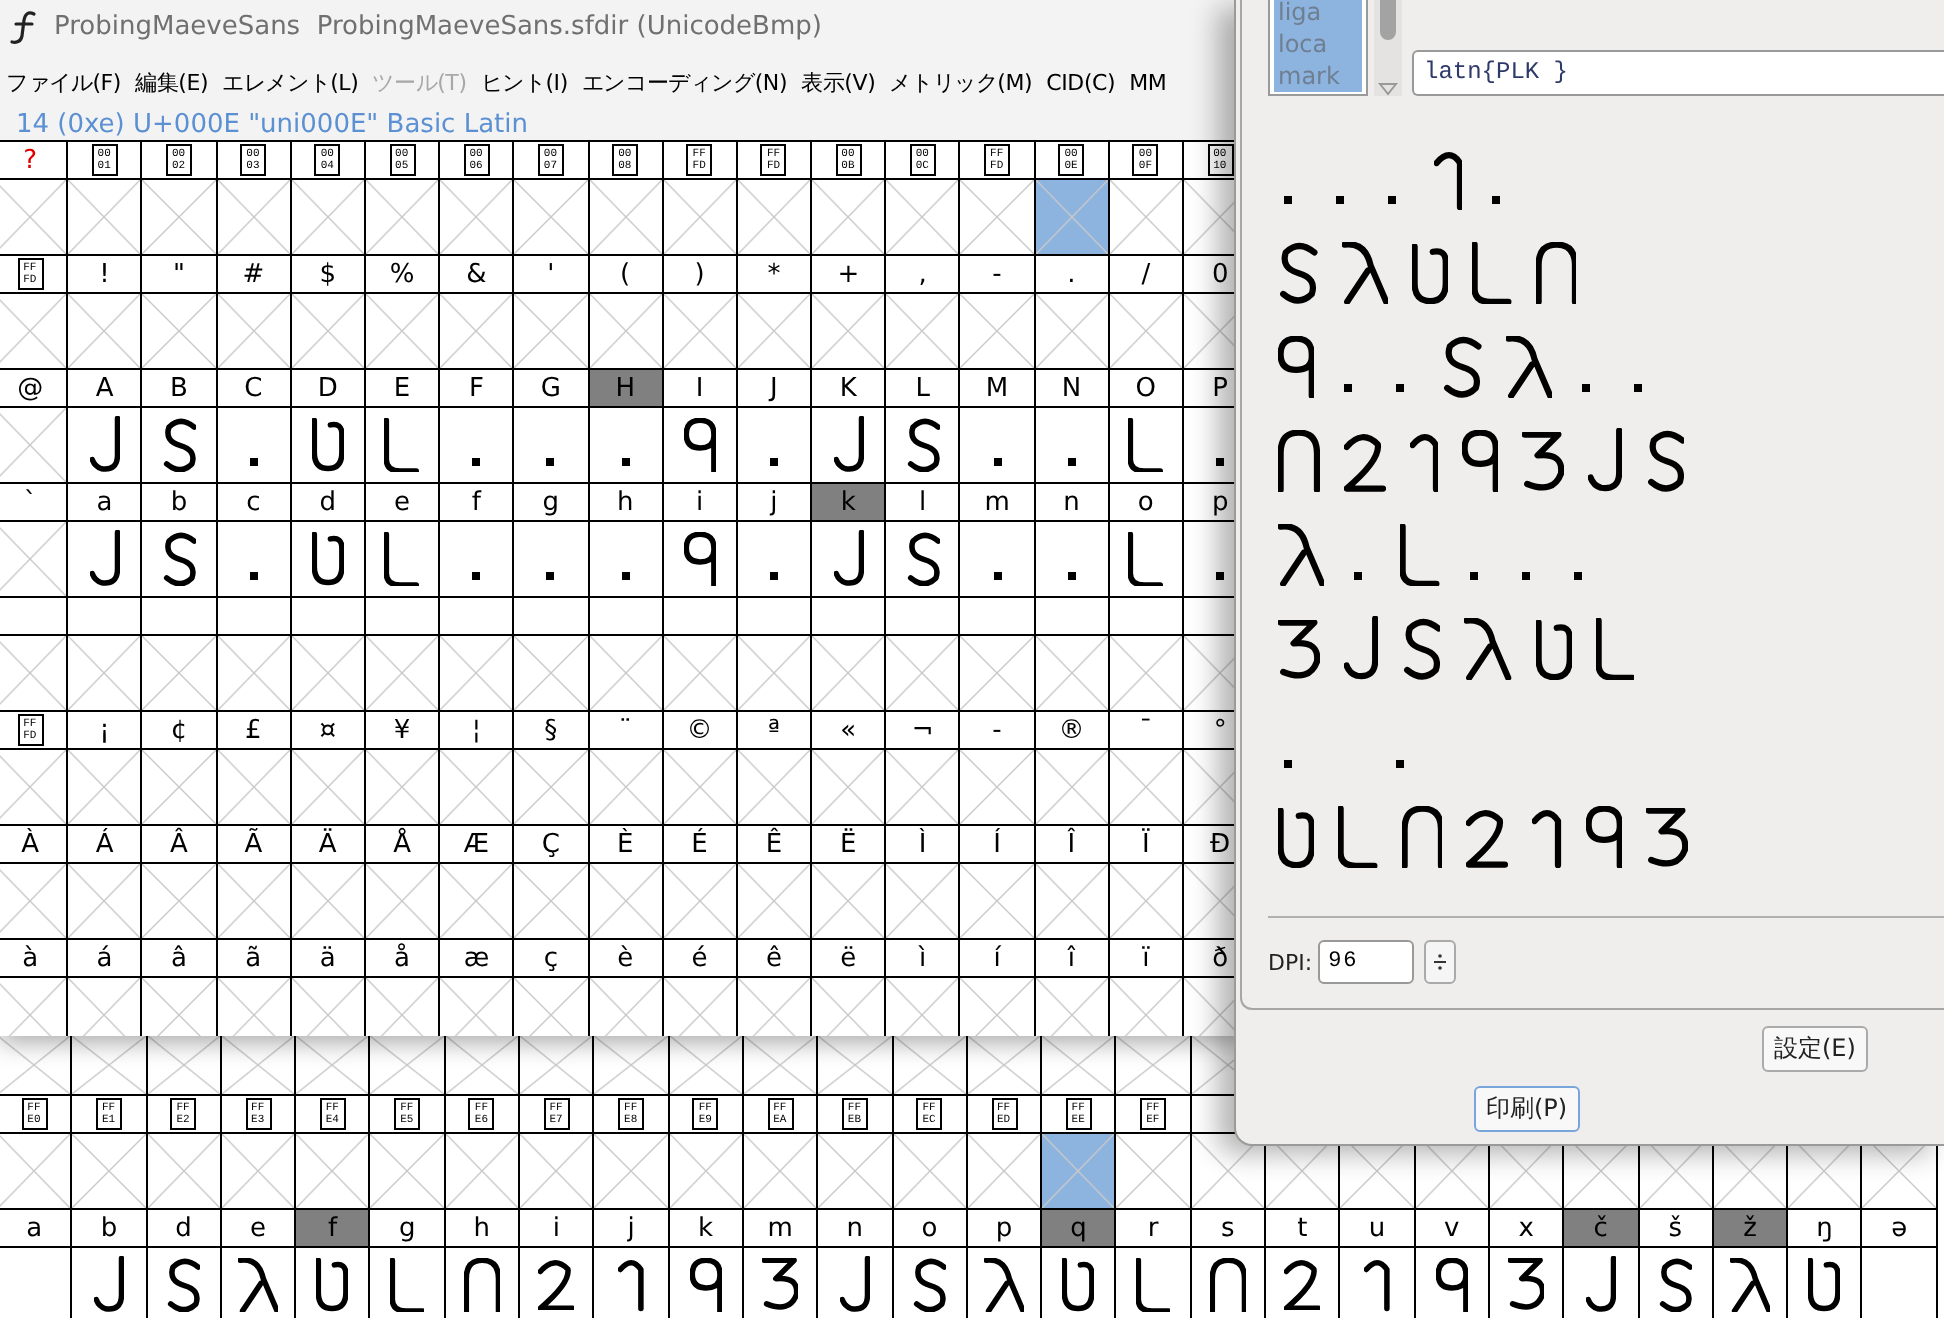  Describe the element at coordinates (24, 27) in the screenshot. I see `app-icon` at that location.